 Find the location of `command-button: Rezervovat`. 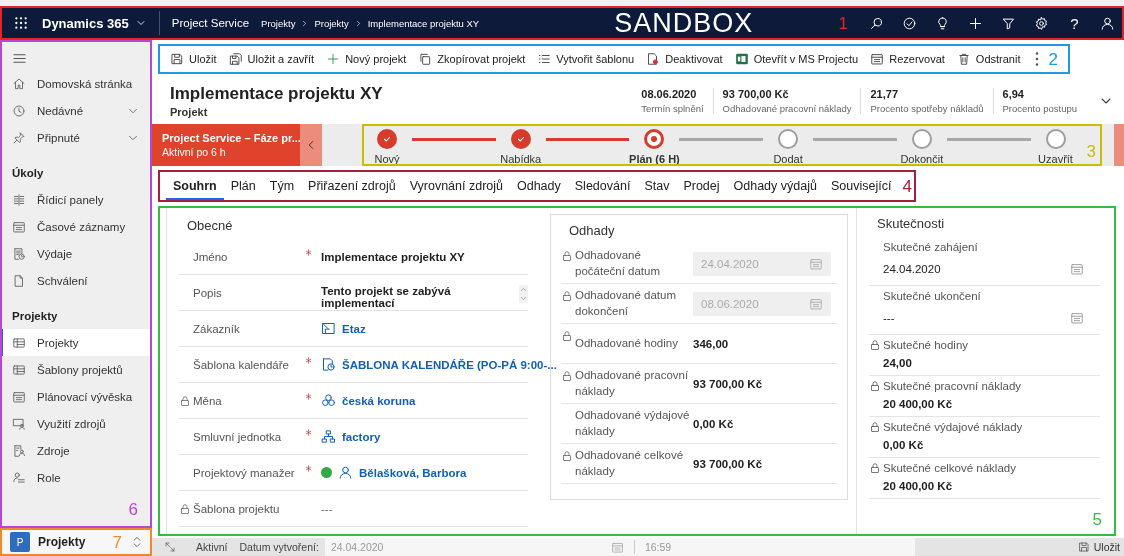

command-button: Rezervovat is located at coordinates (907, 59).